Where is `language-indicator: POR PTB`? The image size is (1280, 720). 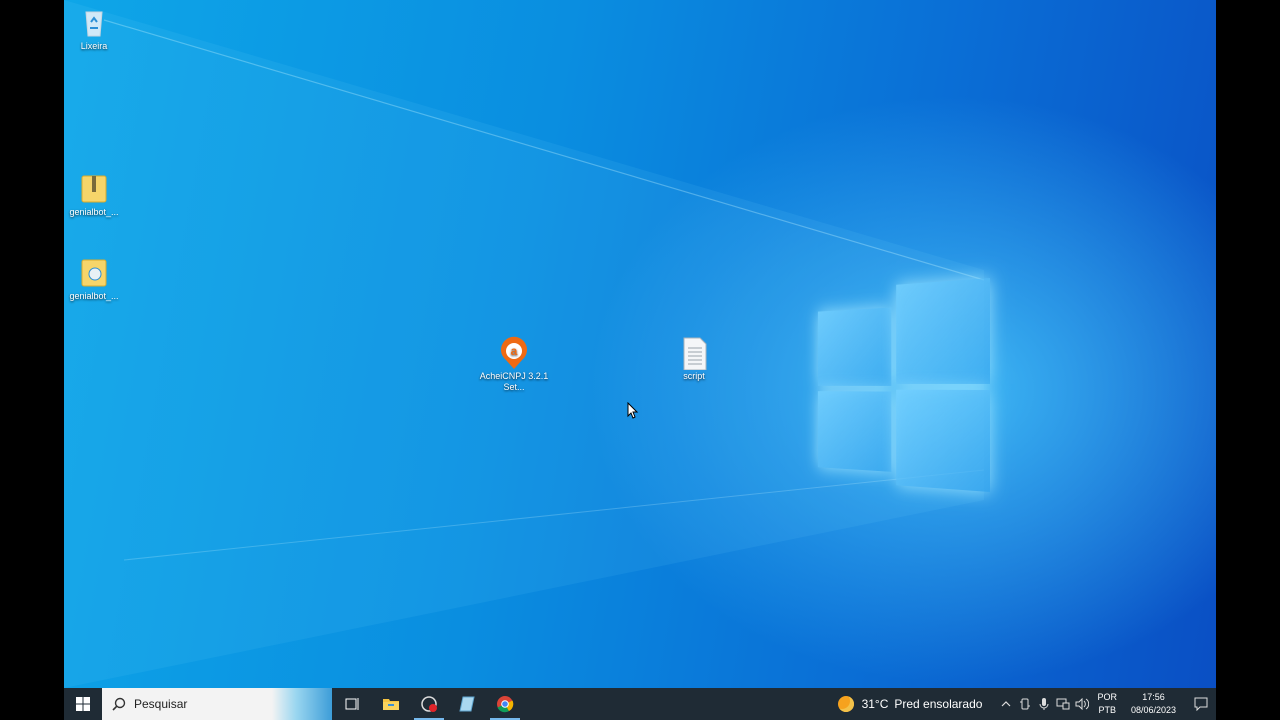 language-indicator: POR PTB is located at coordinates (1107, 704).